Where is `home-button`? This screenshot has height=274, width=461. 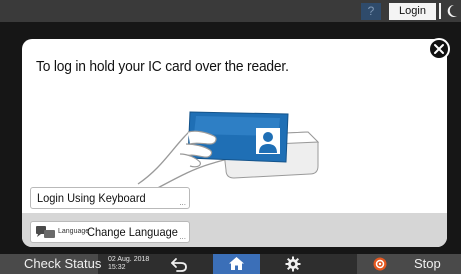
home-button is located at coordinates (236, 264).